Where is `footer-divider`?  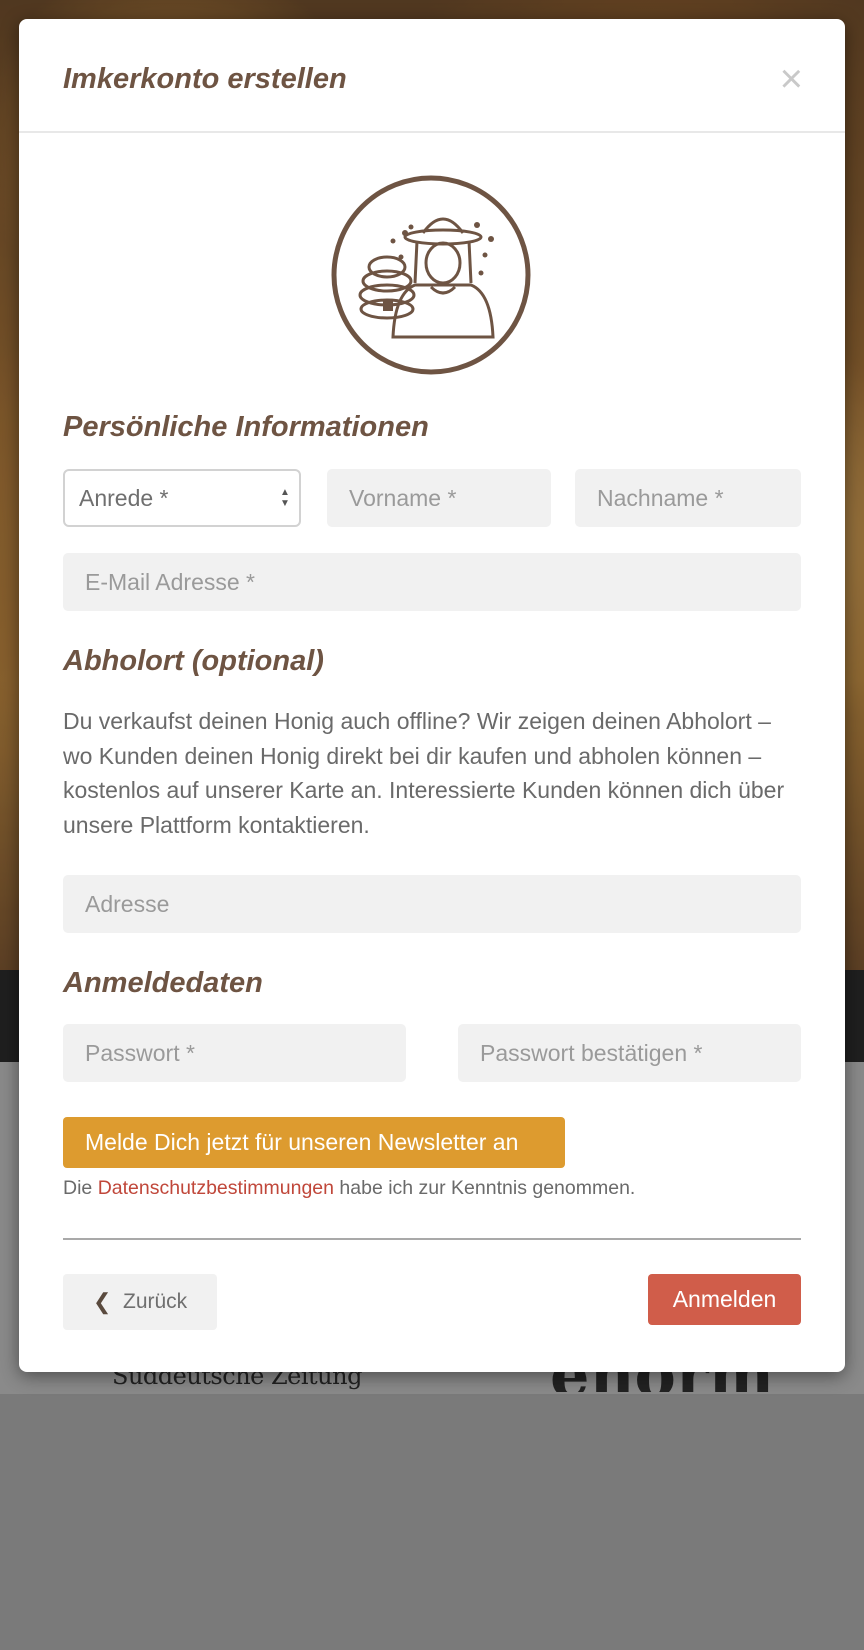
footer-divider is located at coordinates (432, 1239).